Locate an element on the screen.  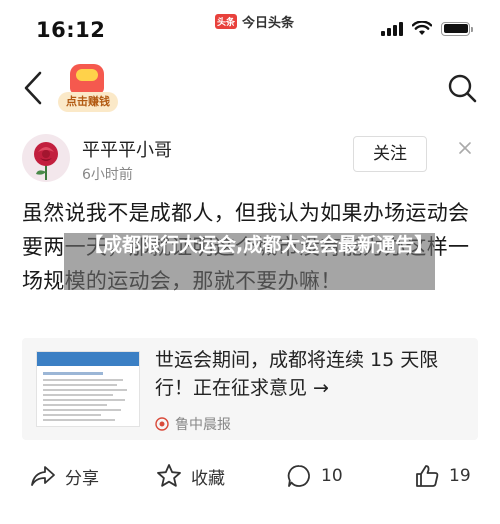
share-icon is located at coordinates (43, 476).